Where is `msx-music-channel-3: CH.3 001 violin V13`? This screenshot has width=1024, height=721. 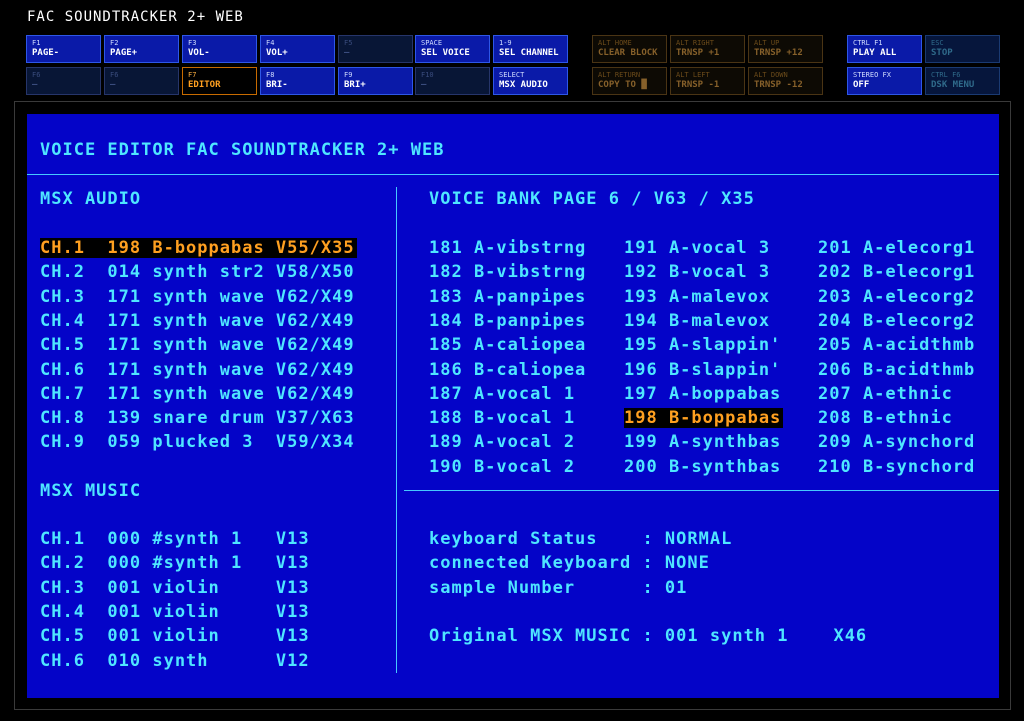 msx-music-channel-3: CH.3 001 violin V13 is located at coordinates (175, 588).